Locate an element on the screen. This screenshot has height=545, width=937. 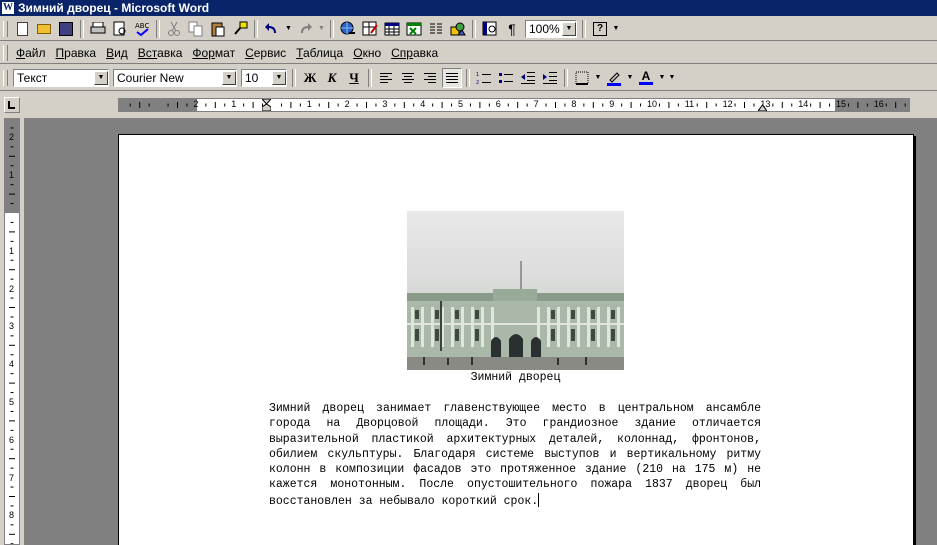
menu-item-4: Формат is located at coordinates (213, 53).